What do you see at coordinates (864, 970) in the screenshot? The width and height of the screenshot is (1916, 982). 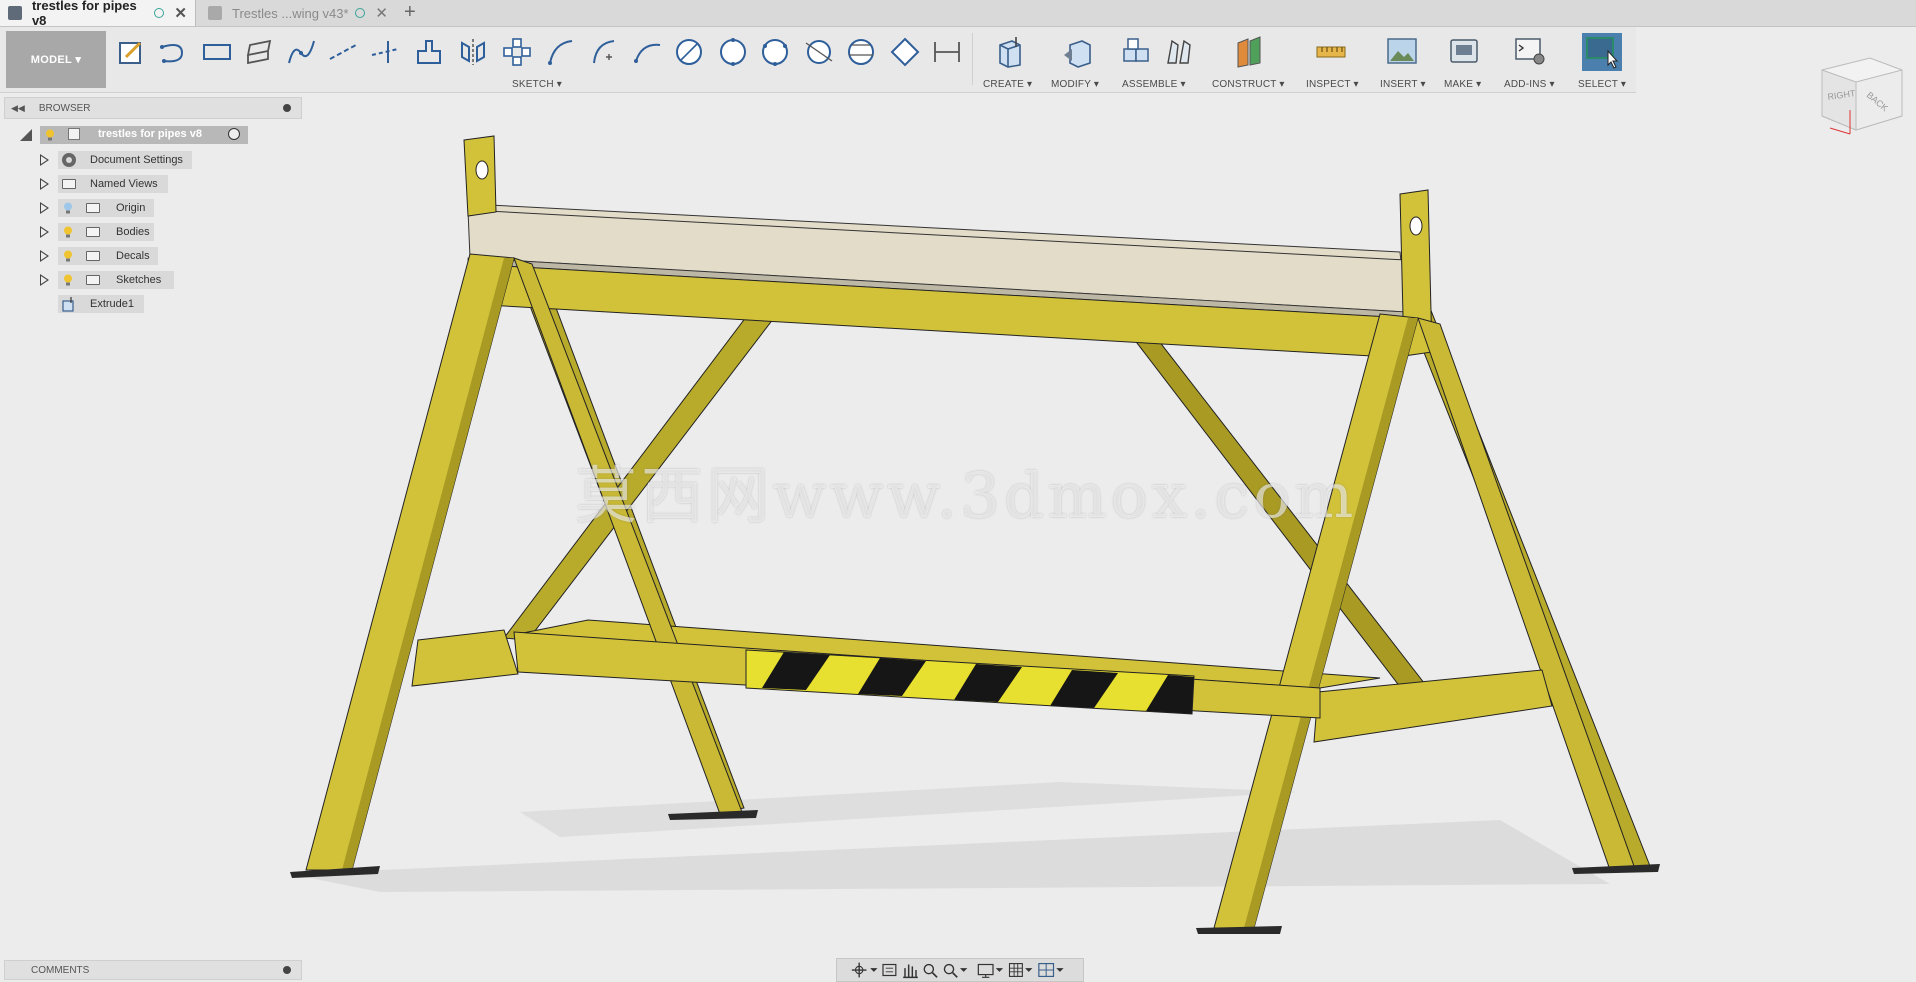 I see `orbit-icon` at bounding box center [864, 970].